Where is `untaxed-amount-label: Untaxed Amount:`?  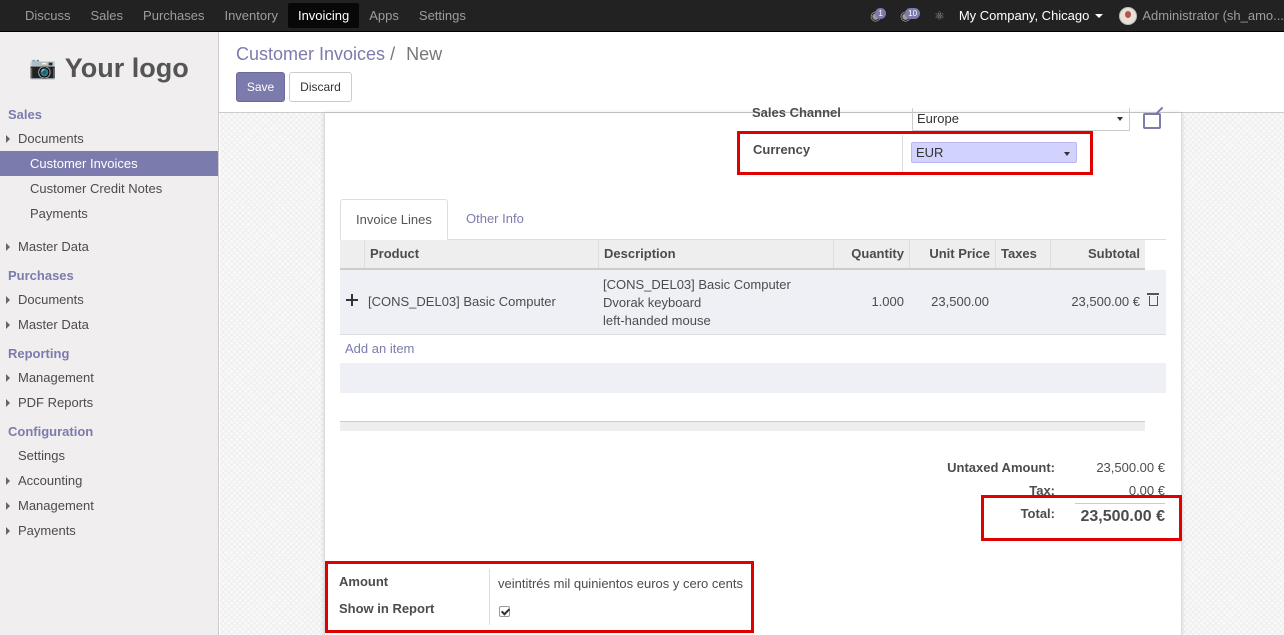
untaxed-amount-label: Untaxed Amount: is located at coordinates (1001, 467).